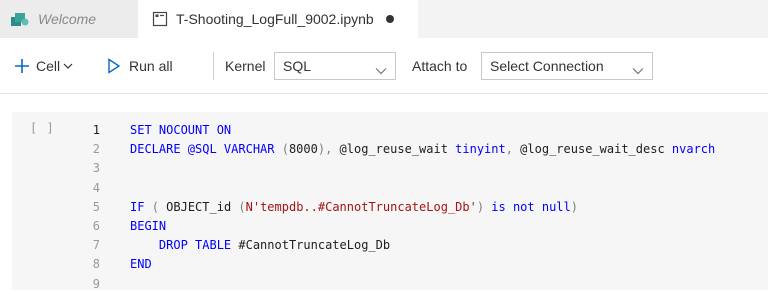 The image size is (768, 294). I want to click on code-token: 8000, so click(303, 149).